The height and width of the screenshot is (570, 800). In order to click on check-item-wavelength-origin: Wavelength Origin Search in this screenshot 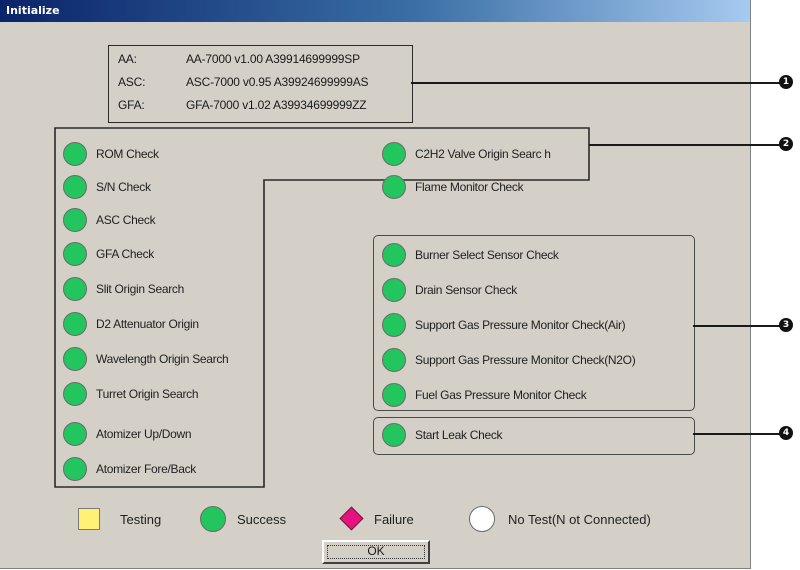, I will do `click(163, 360)`.